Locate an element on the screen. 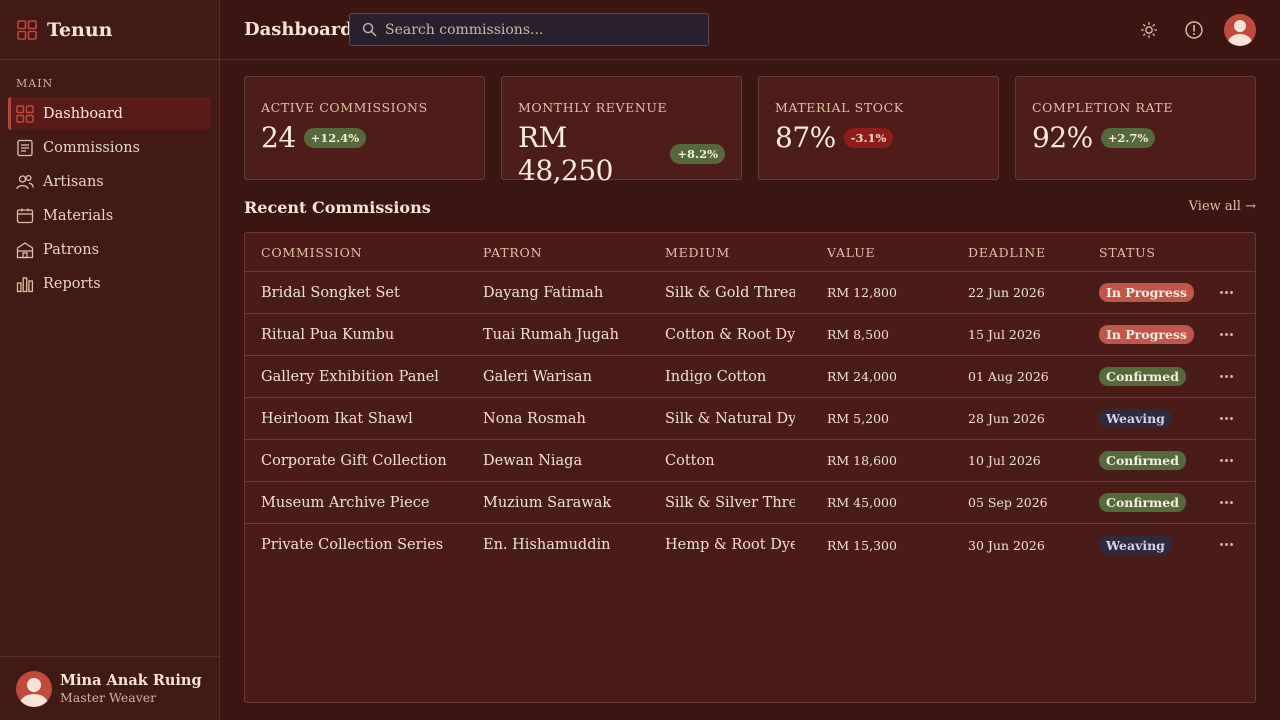  cell-medium: Cotton & Root Dye is located at coordinates (730, 334).